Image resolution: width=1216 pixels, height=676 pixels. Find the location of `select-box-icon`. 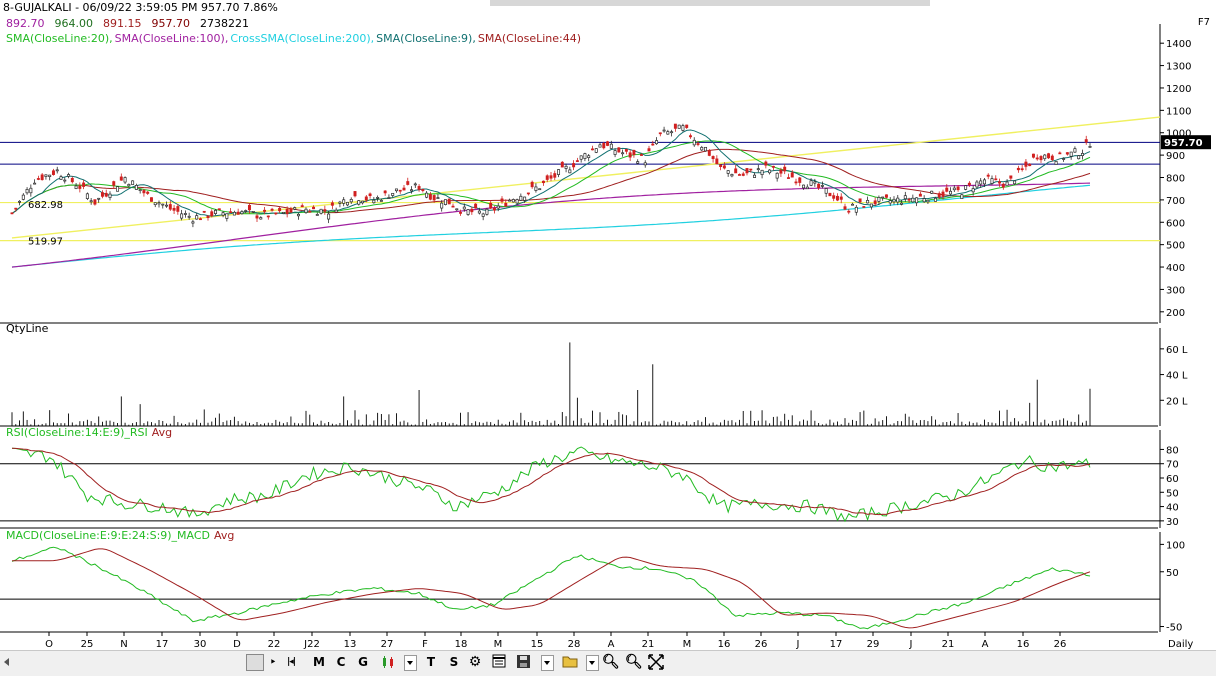

select-box-icon is located at coordinates (255, 662).